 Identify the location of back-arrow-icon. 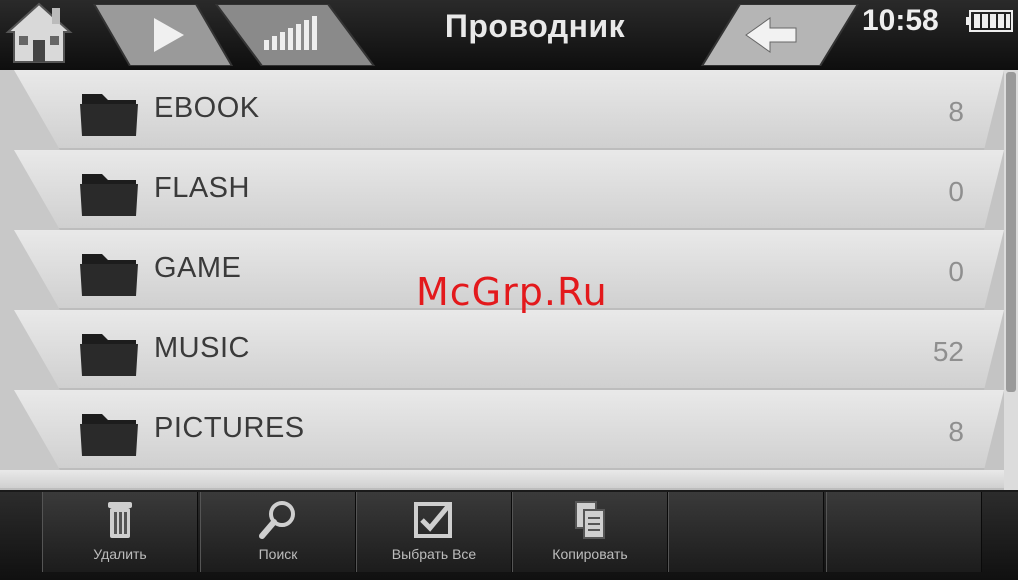
(780, 35).